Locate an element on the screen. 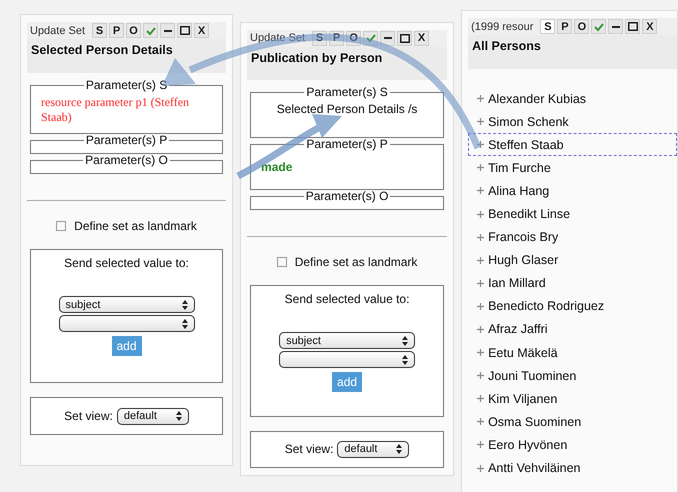  panel-title: Publication by Person is located at coordinates (316, 57).